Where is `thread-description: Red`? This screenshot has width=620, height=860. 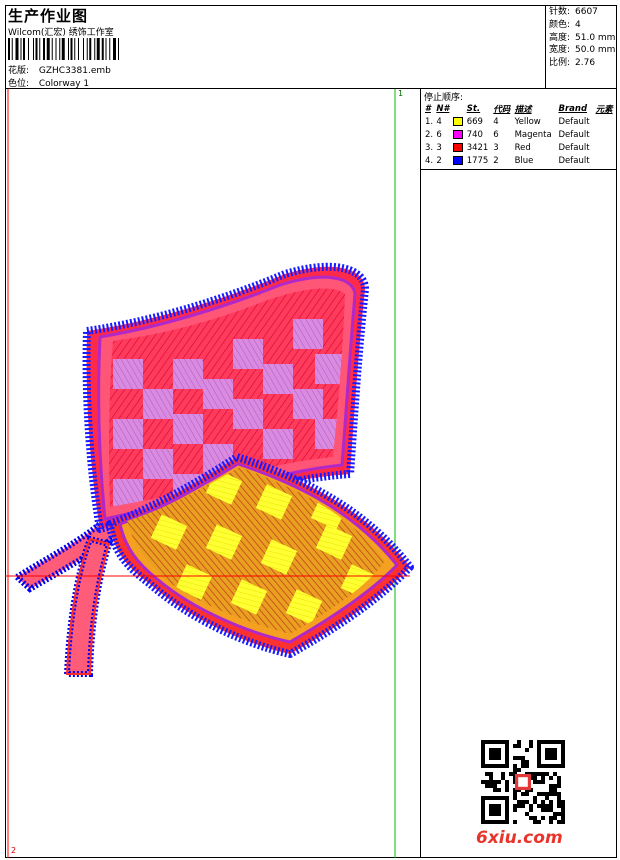 thread-description: Red is located at coordinates (522, 147).